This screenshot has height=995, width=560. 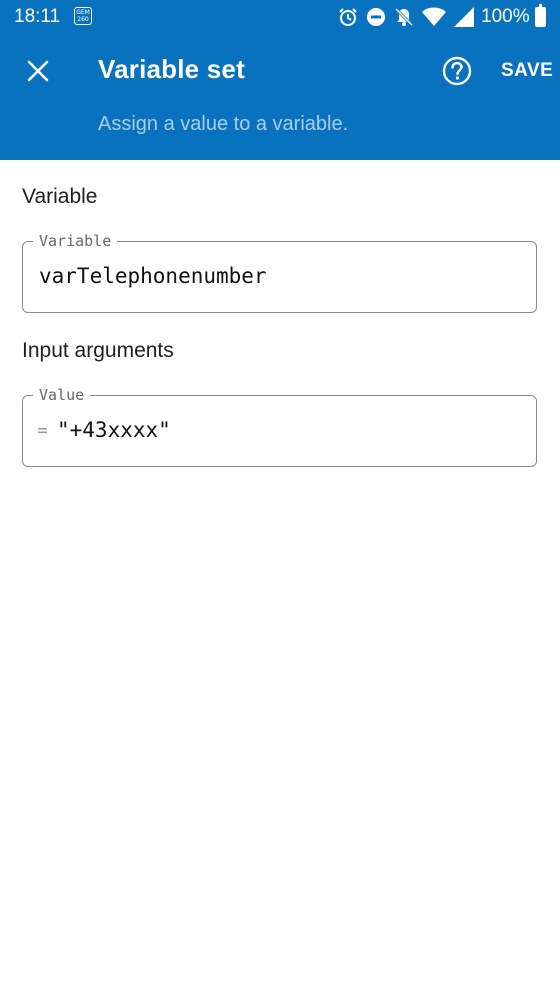 What do you see at coordinates (38, 71) in the screenshot?
I see `close-icon` at bounding box center [38, 71].